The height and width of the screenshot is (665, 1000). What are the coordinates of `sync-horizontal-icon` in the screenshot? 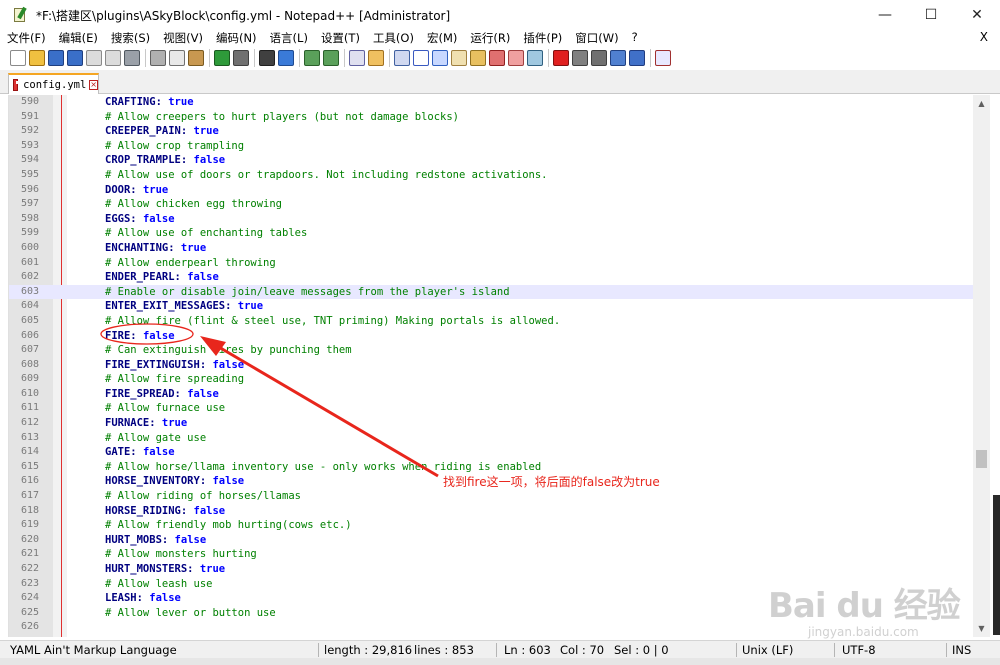 It's located at (376, 58).